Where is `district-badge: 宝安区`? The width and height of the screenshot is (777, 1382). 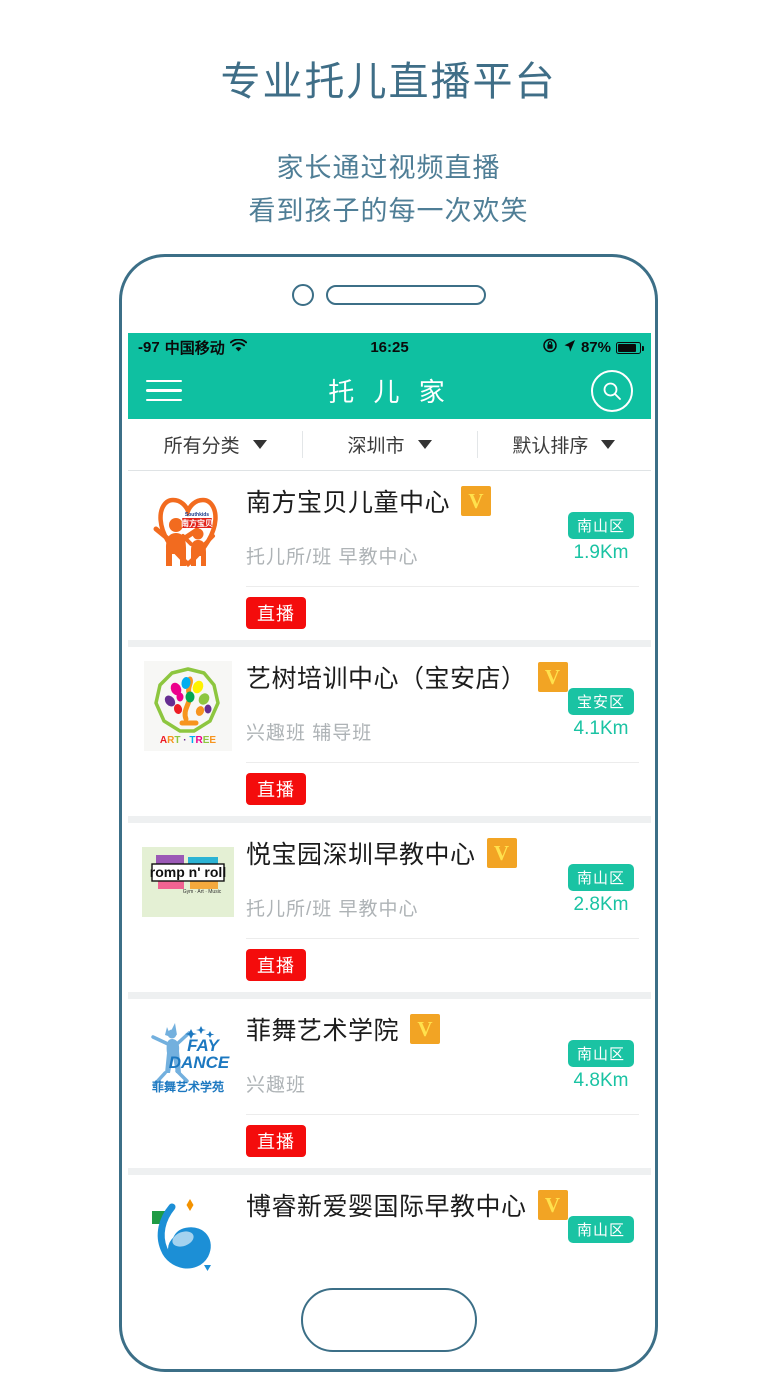
district-badge: 宝安区 is located at coordinates (600, 701).